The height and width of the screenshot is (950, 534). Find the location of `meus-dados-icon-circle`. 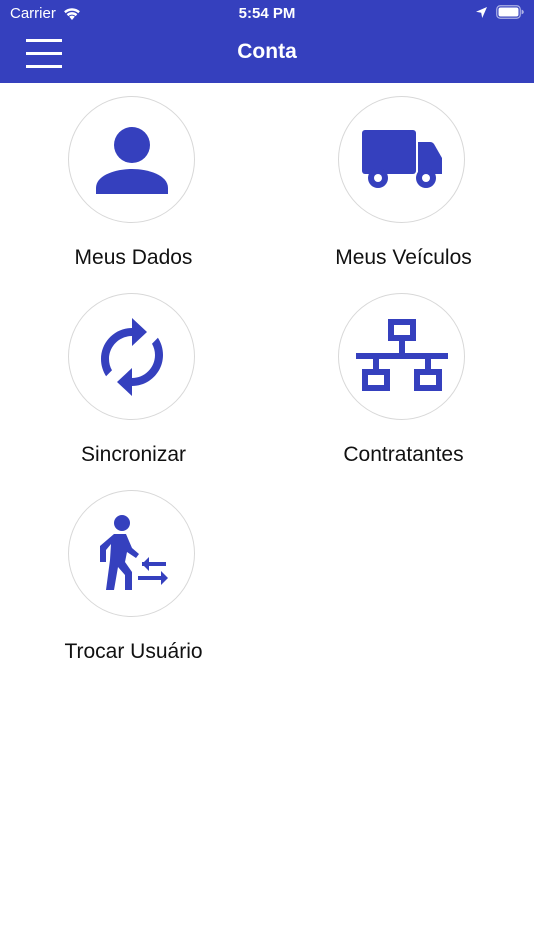

meus-dados-icon-circle is located at coordinates (131, 159).